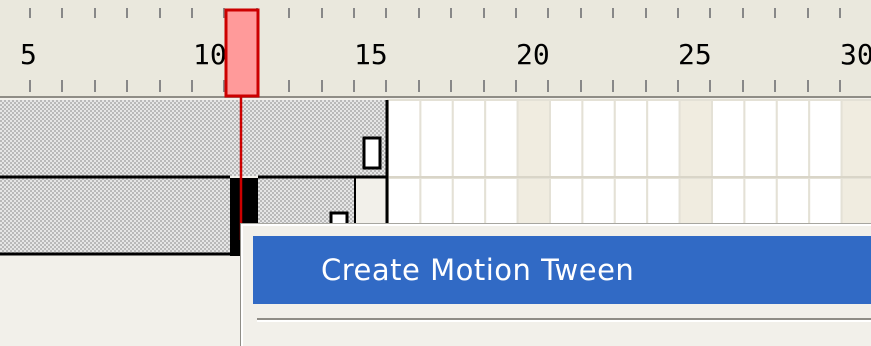 This screenshot has height=346, width=871. What do you see at coordinates (371, 54) in the screenshot?
I see `ruler-label-15: 15` at bounding box center [371, 54].